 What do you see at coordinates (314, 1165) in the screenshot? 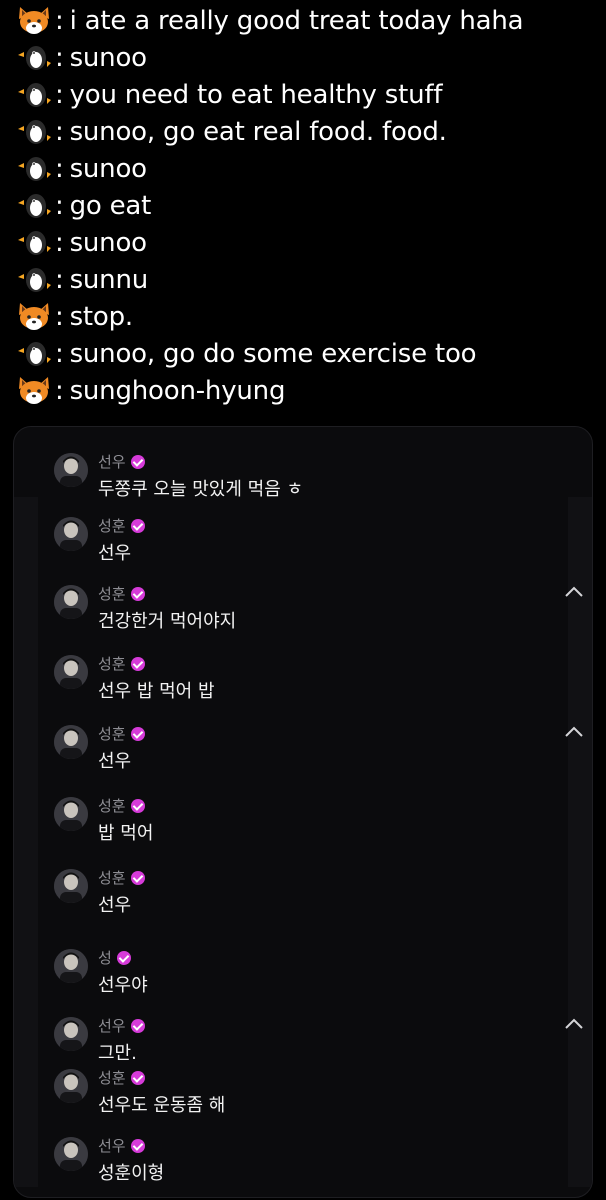
I see `chat-message: 선우성훈이형` at bounding box center [314, 1165].